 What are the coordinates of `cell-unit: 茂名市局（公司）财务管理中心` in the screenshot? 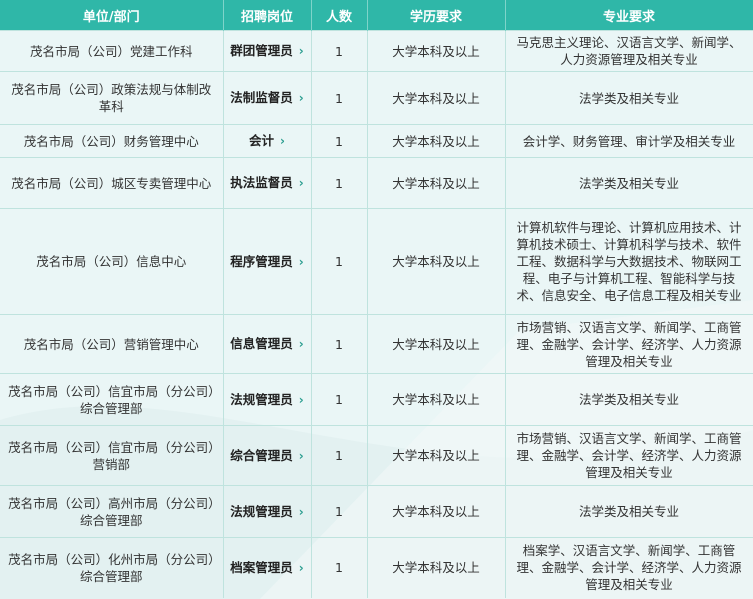 It's located at (112, 141).